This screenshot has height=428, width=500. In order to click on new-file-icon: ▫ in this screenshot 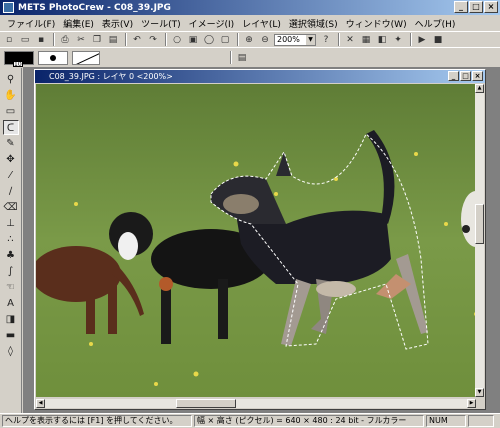, I will do `click(9, 39)`.